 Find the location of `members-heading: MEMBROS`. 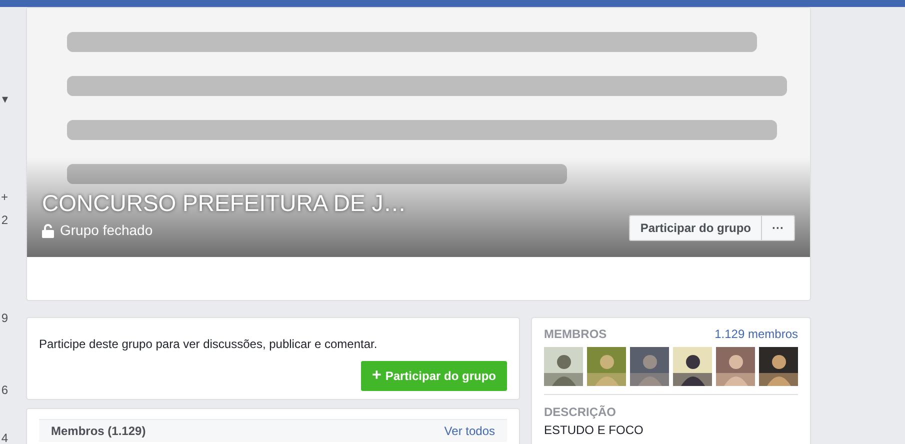

members-heading: MEMBROS is located at coordinates (575, 334).